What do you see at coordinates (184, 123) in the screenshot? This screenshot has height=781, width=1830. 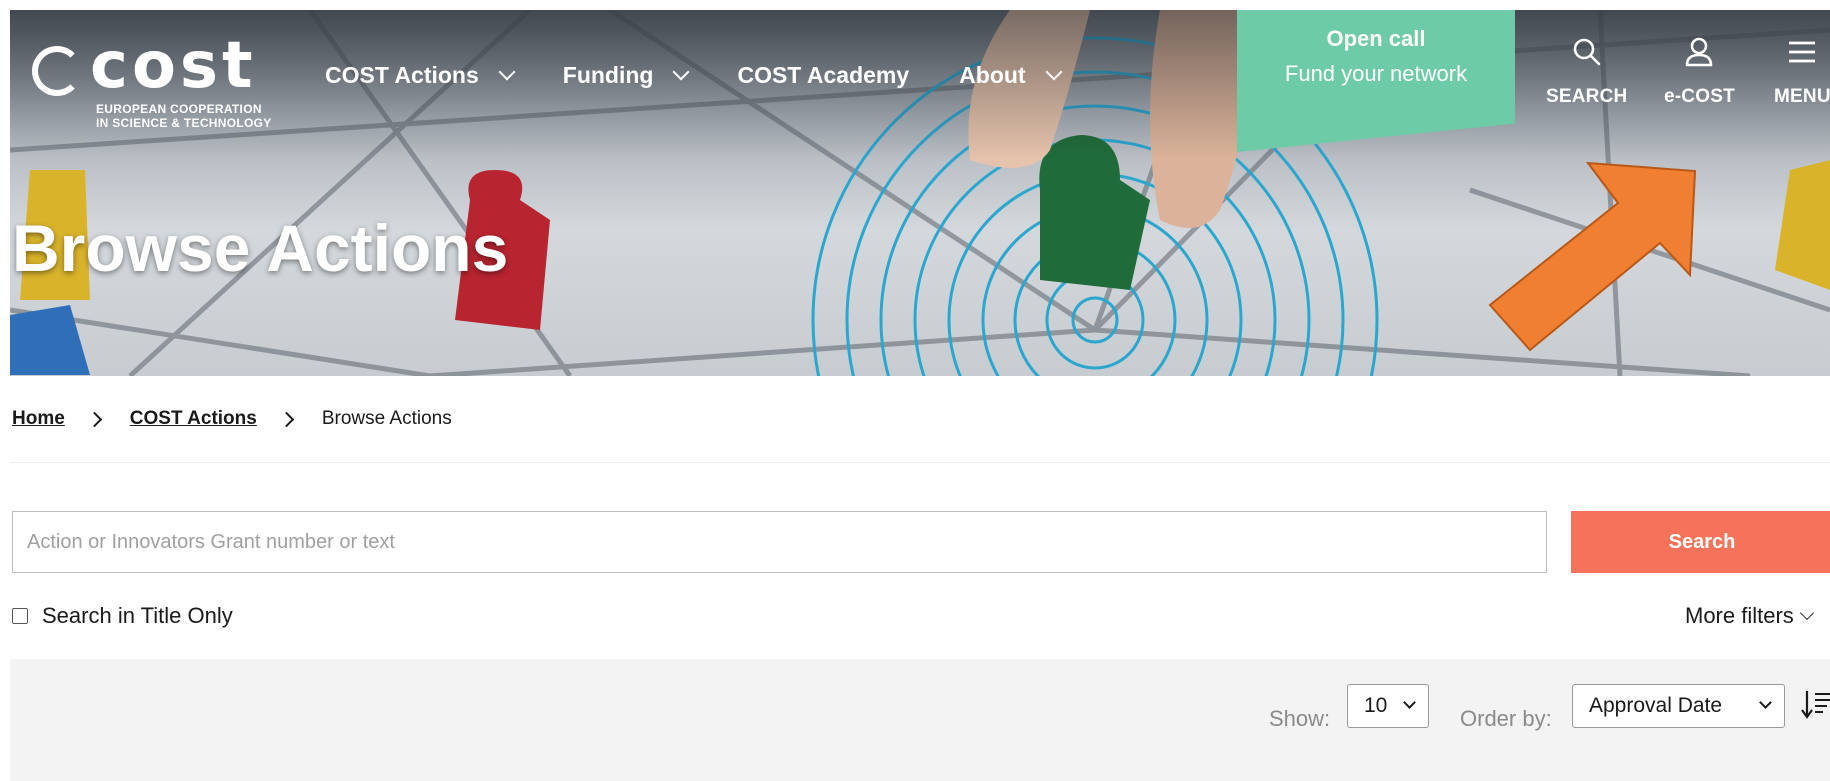 I see `logo-tagline-line2: IN SCIENCE & TECHNOLOGY` at bounding box center [184, 123].